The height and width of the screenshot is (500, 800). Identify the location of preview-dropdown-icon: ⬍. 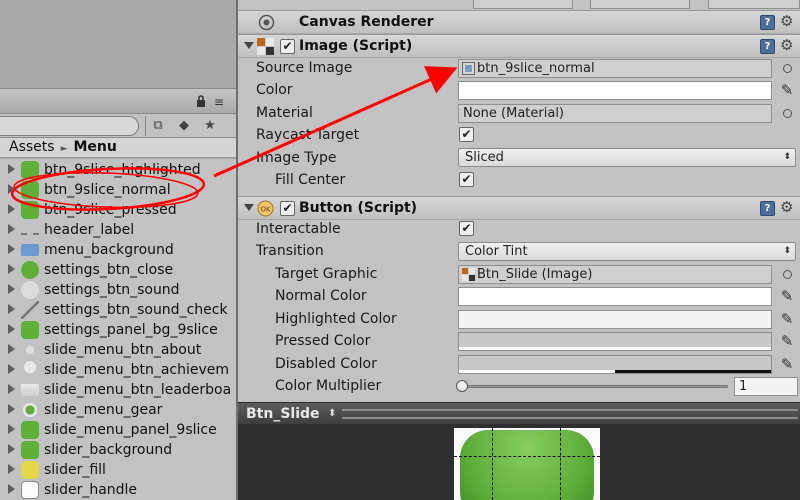
(332, 414).